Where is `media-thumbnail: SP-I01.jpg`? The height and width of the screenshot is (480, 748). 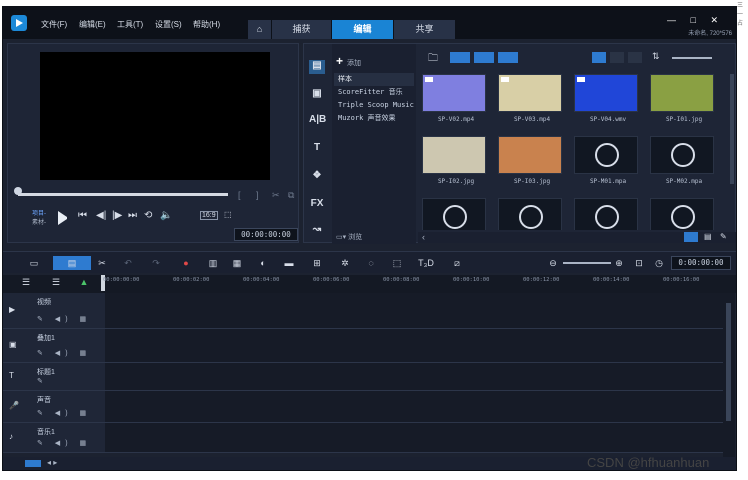
media-thumbnail: SP-I01.jpg is located at coordinates (680, 100).